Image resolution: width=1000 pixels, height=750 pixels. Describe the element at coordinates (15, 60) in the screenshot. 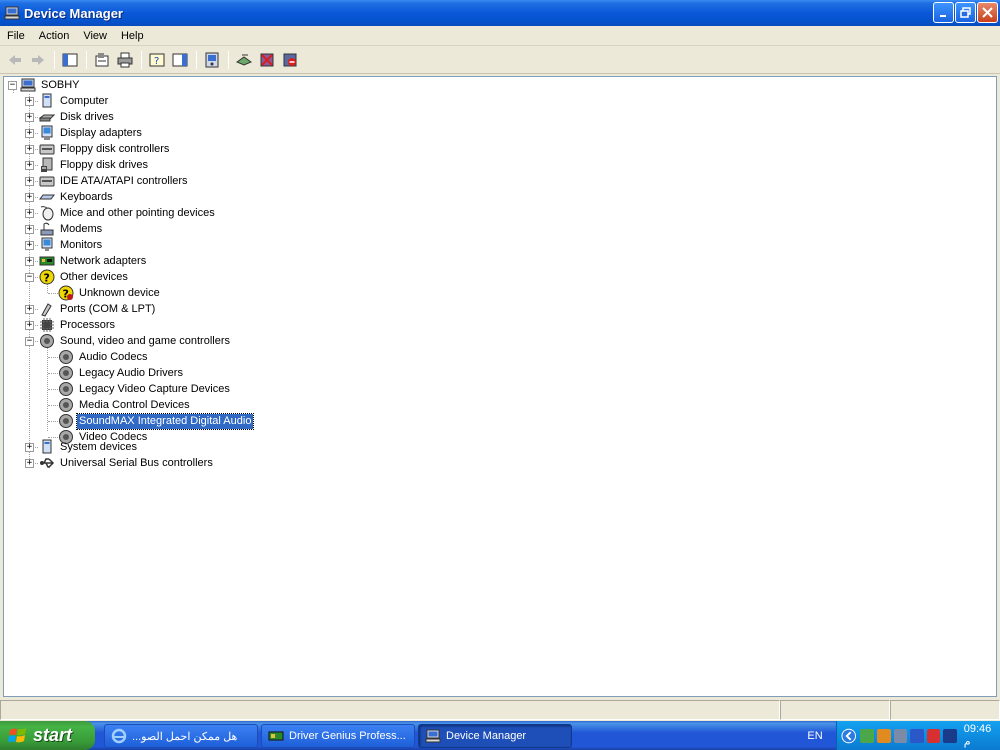

I see `back-button` at that location.